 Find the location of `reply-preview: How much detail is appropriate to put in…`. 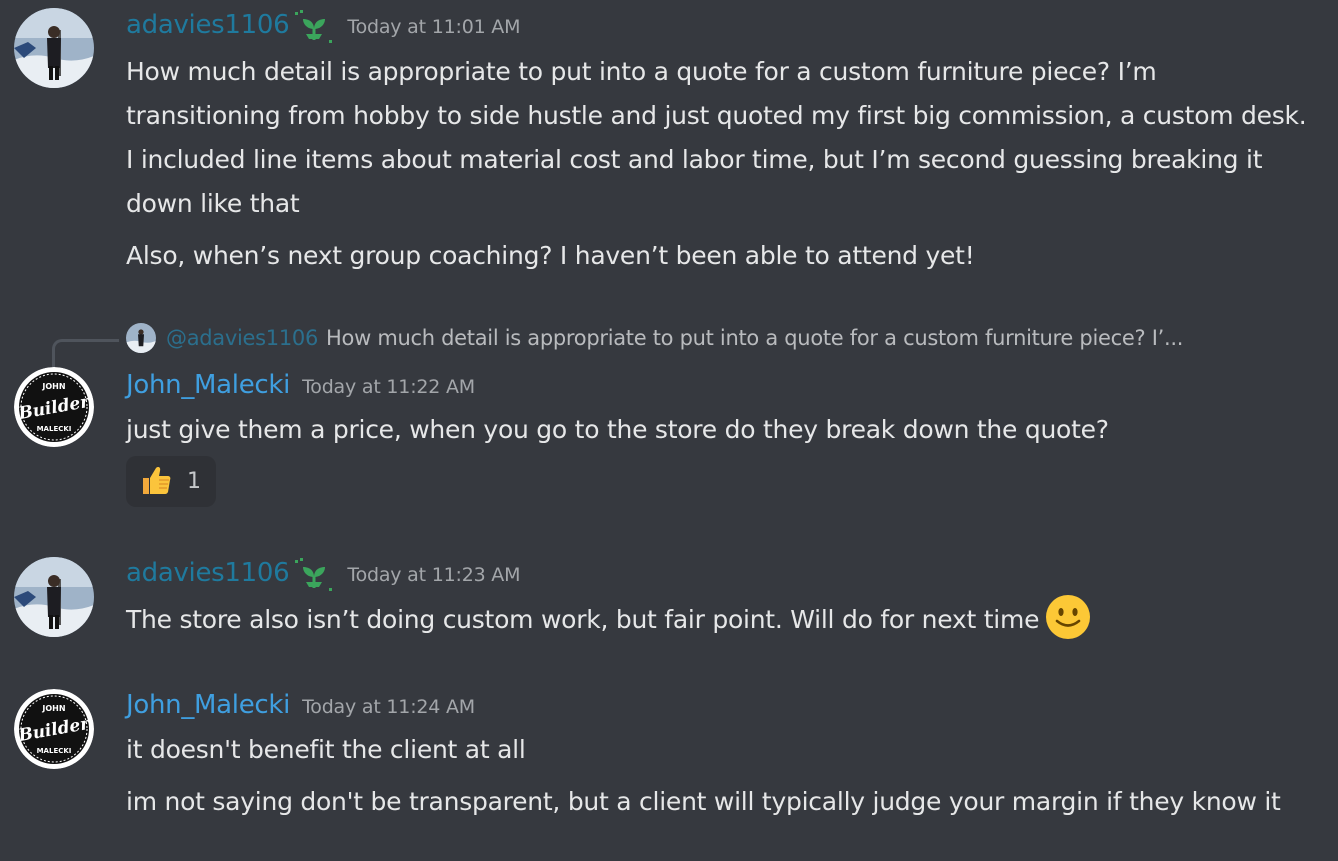

reply-preview: How much detail is appropriate to put in… is located at coordinates (754, 338).